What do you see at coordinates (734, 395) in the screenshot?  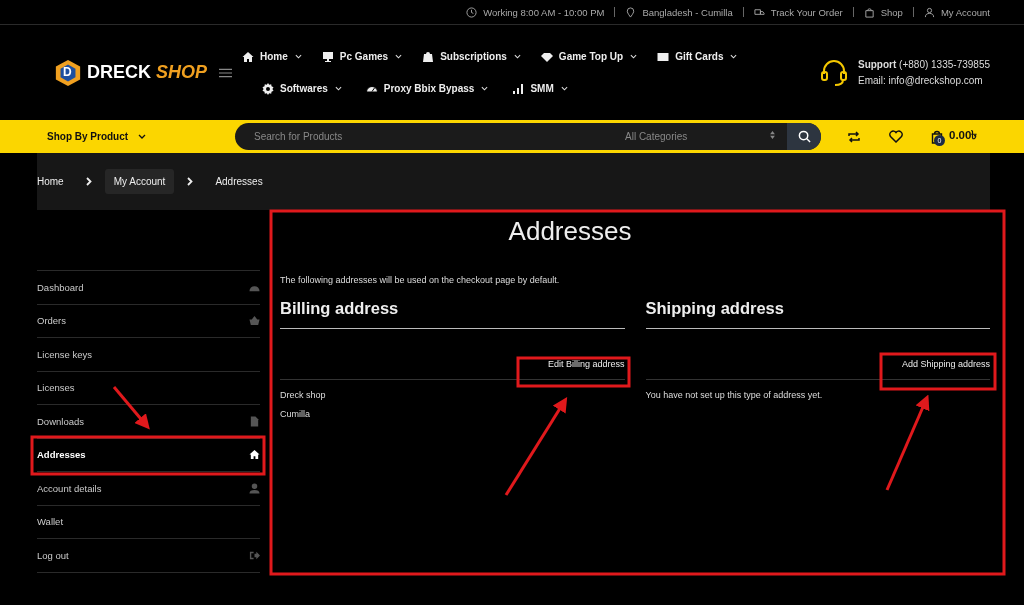 I see `address-text: You have not set up this type of address yet.` at bounding box center [734, 395].